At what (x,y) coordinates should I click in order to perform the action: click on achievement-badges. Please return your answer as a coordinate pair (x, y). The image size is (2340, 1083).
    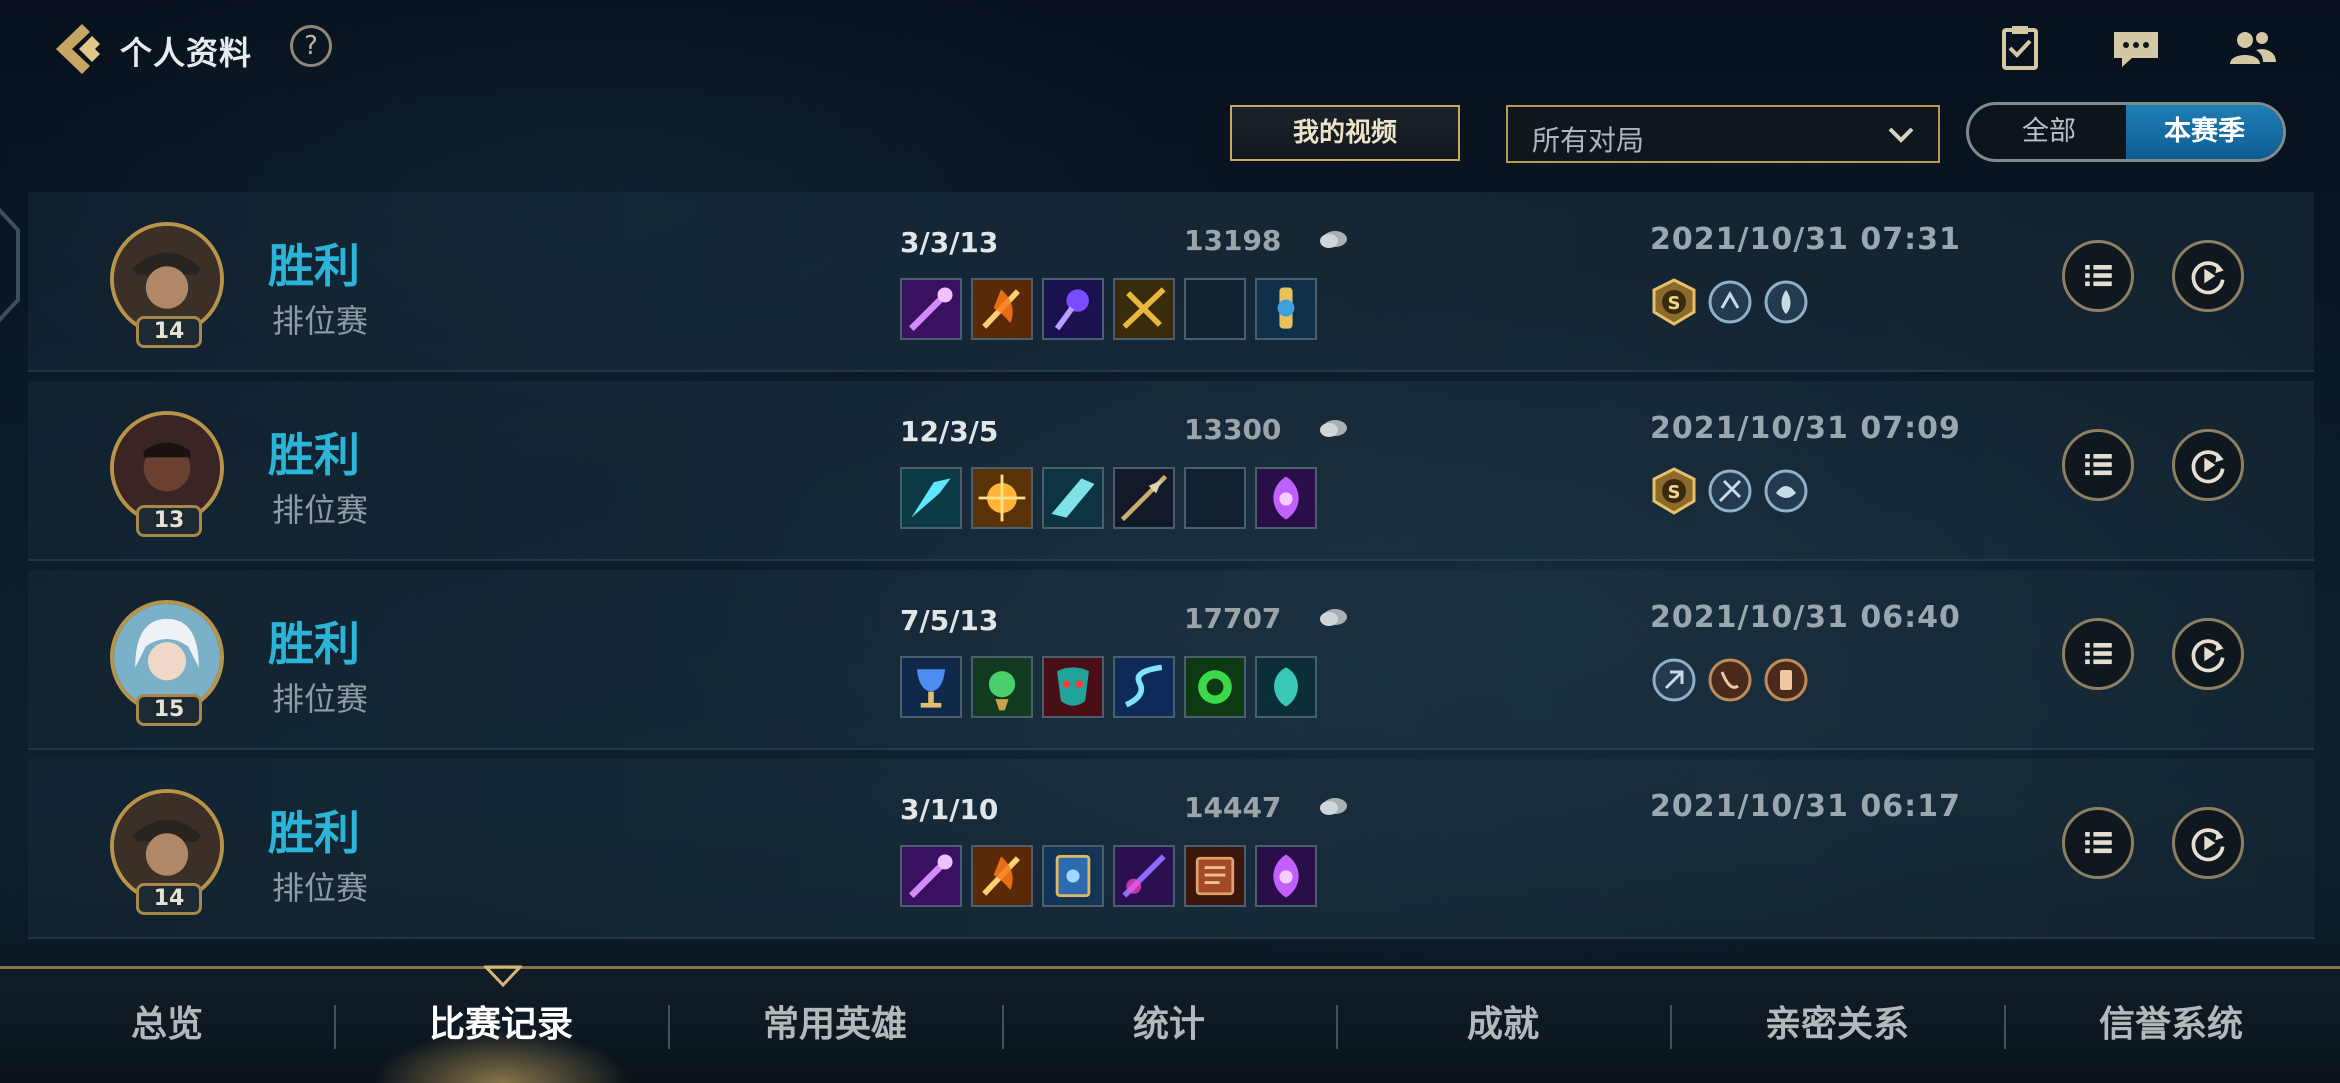
    Looking at the image, I should click on (1734, 683).